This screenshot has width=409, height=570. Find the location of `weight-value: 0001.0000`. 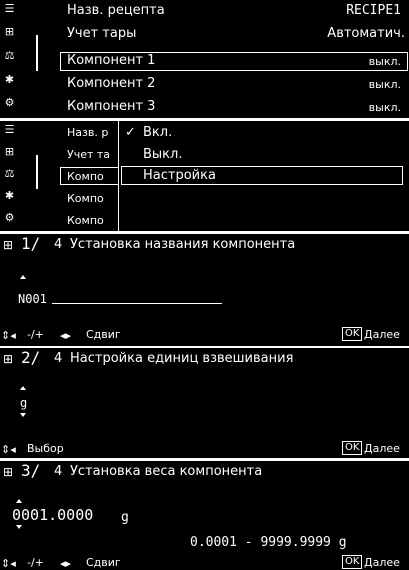

weight-value: 0001.0000 is located at coordinates (52, 515).